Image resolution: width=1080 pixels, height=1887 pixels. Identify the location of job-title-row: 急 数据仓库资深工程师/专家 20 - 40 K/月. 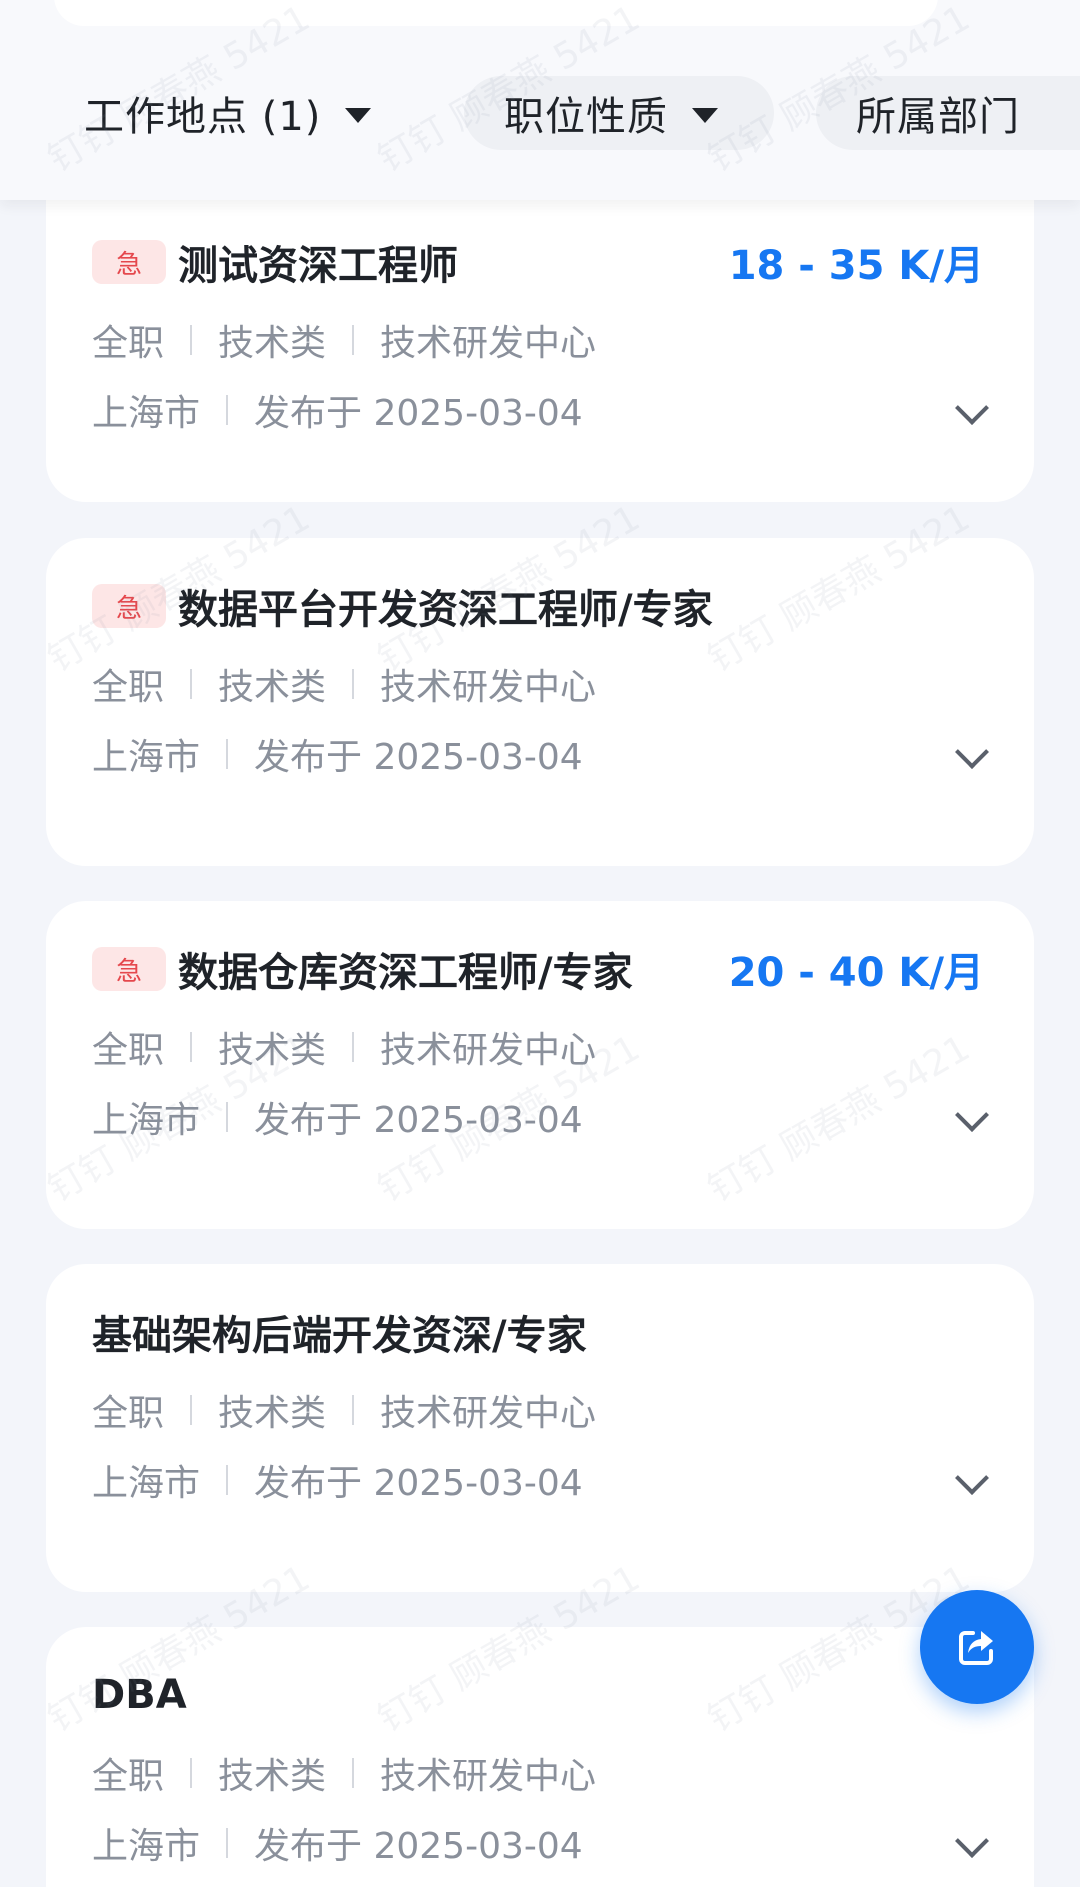
(538, 969).